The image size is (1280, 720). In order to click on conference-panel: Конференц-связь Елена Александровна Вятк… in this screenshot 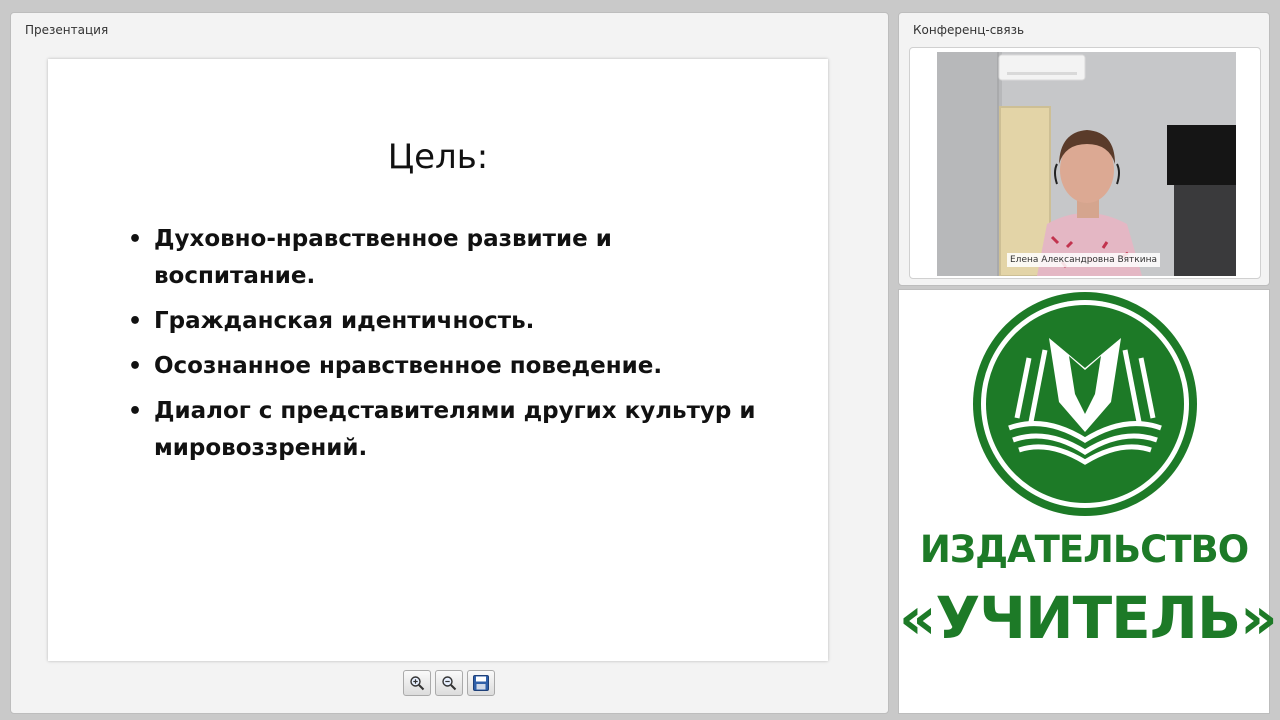, I will do `click(1084, 149)`.